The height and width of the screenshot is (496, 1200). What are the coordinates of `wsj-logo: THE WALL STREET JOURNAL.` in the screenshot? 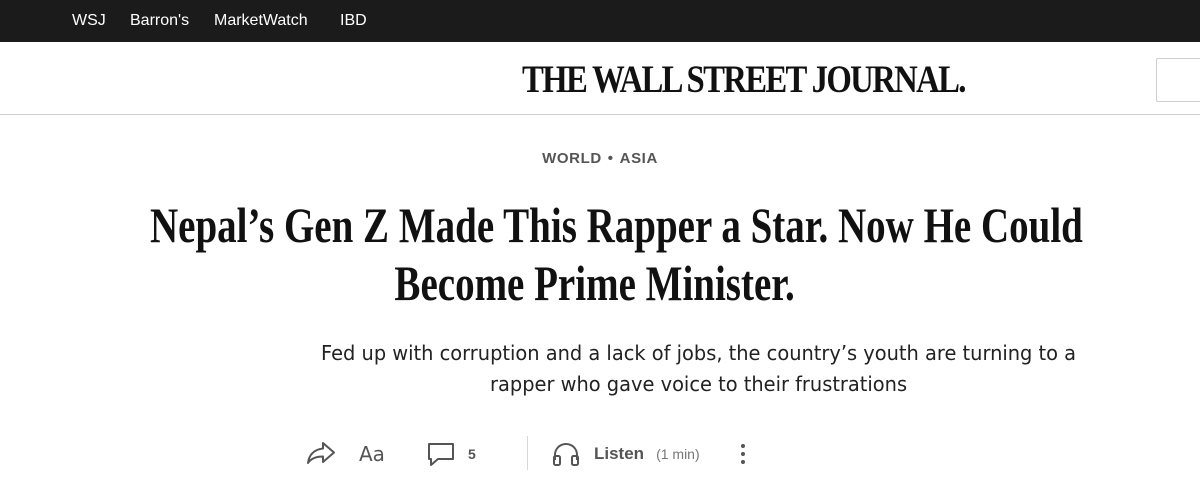 It's located at (744, 80).